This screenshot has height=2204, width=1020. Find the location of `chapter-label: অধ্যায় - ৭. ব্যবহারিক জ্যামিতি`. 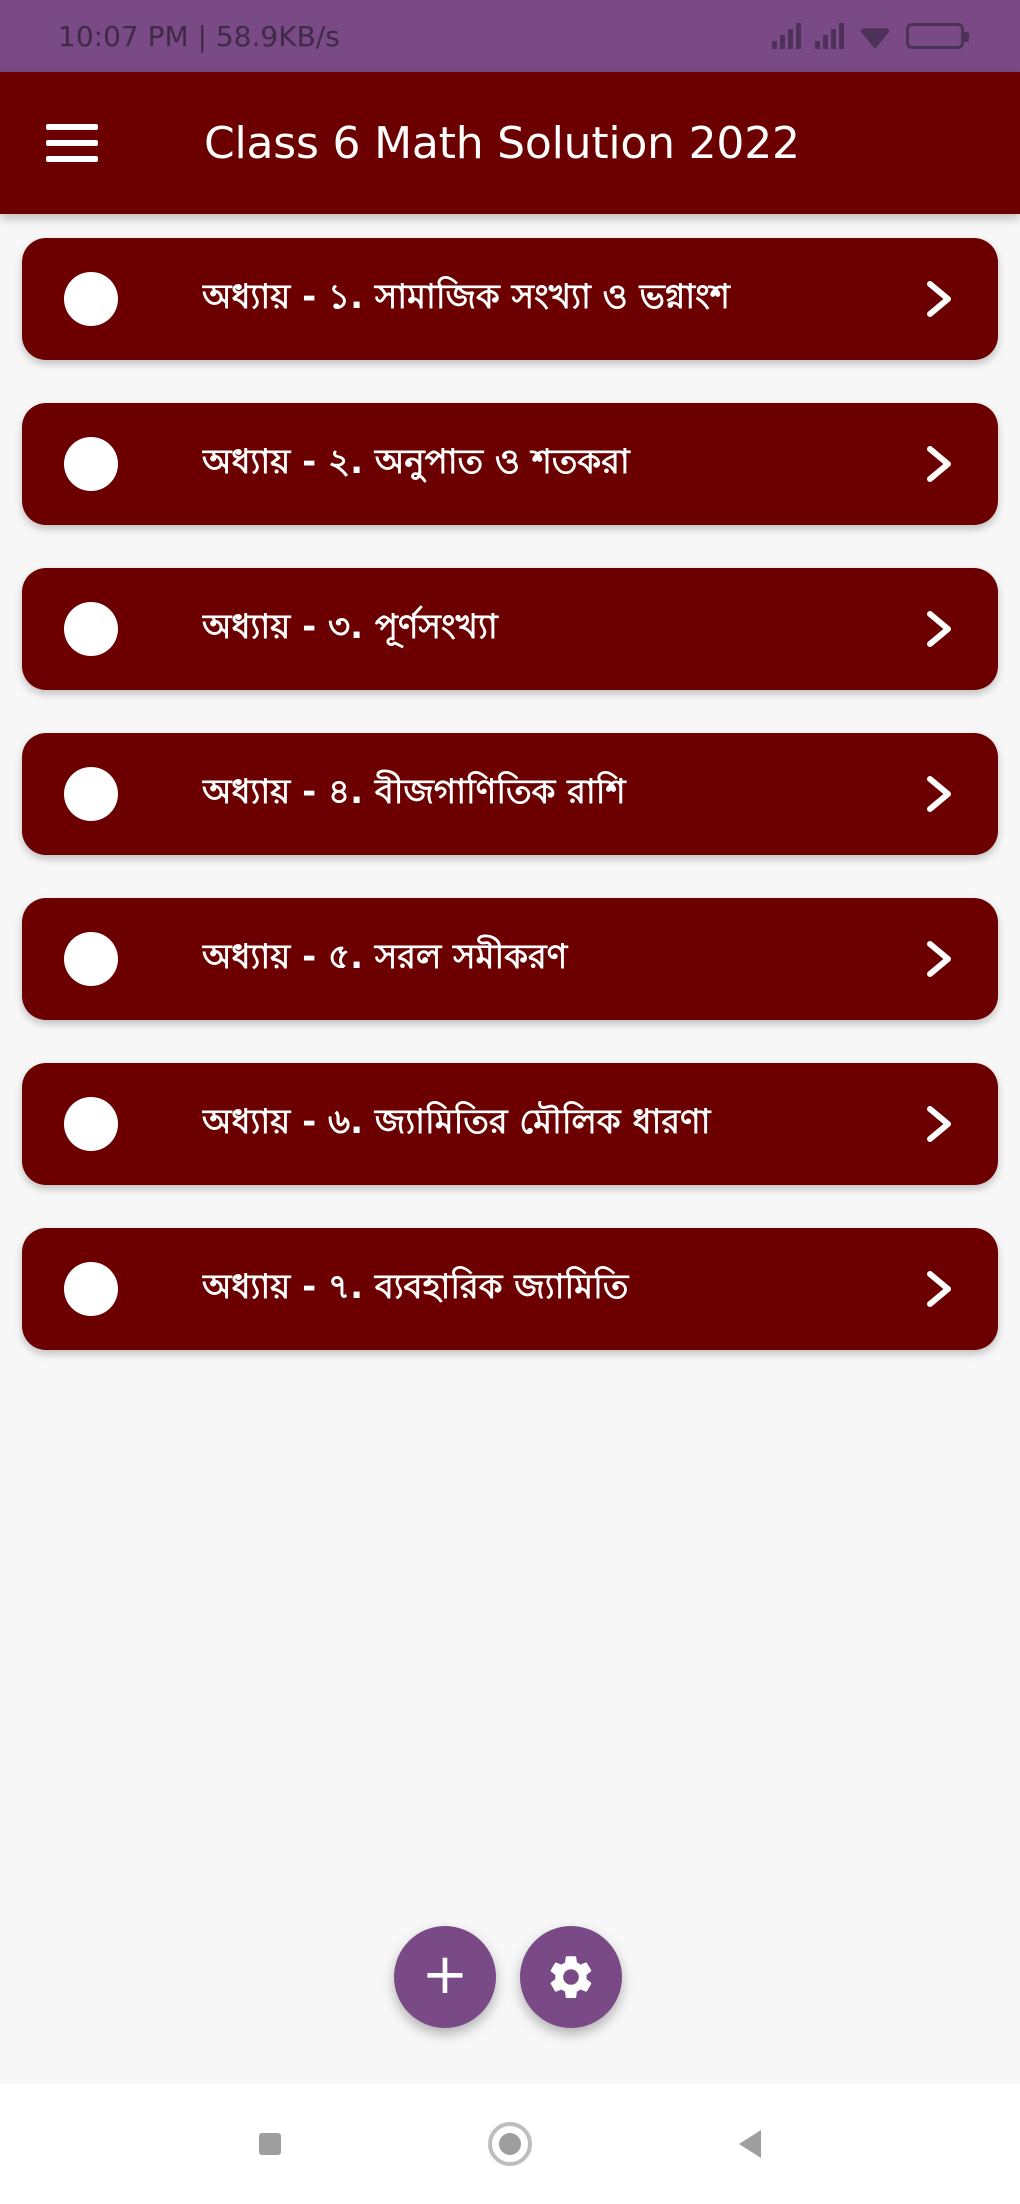

chapter-label: অধ্যায় - ৭. ব্যবহারিক জ্যামিতি is located at coordinates (415, 1286).